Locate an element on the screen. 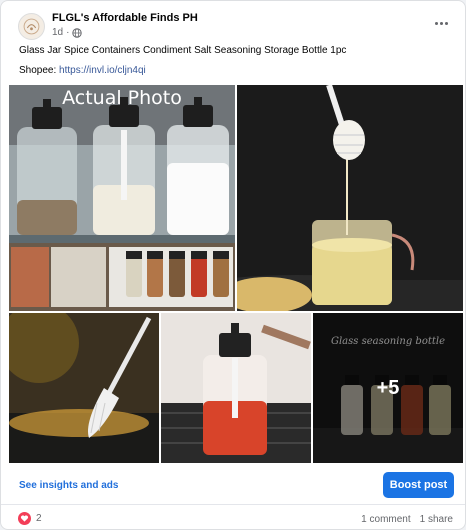 Image resolution: width=466 pixels, height=530 pixels. photo-red-spice-jar is located at coordinates (236, 388).